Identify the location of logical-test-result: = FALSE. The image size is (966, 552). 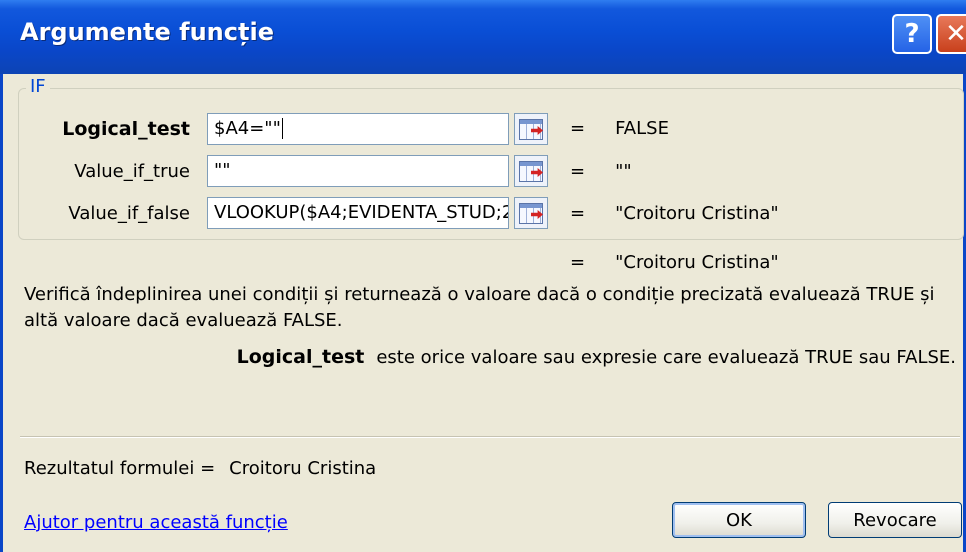
(619, 128).